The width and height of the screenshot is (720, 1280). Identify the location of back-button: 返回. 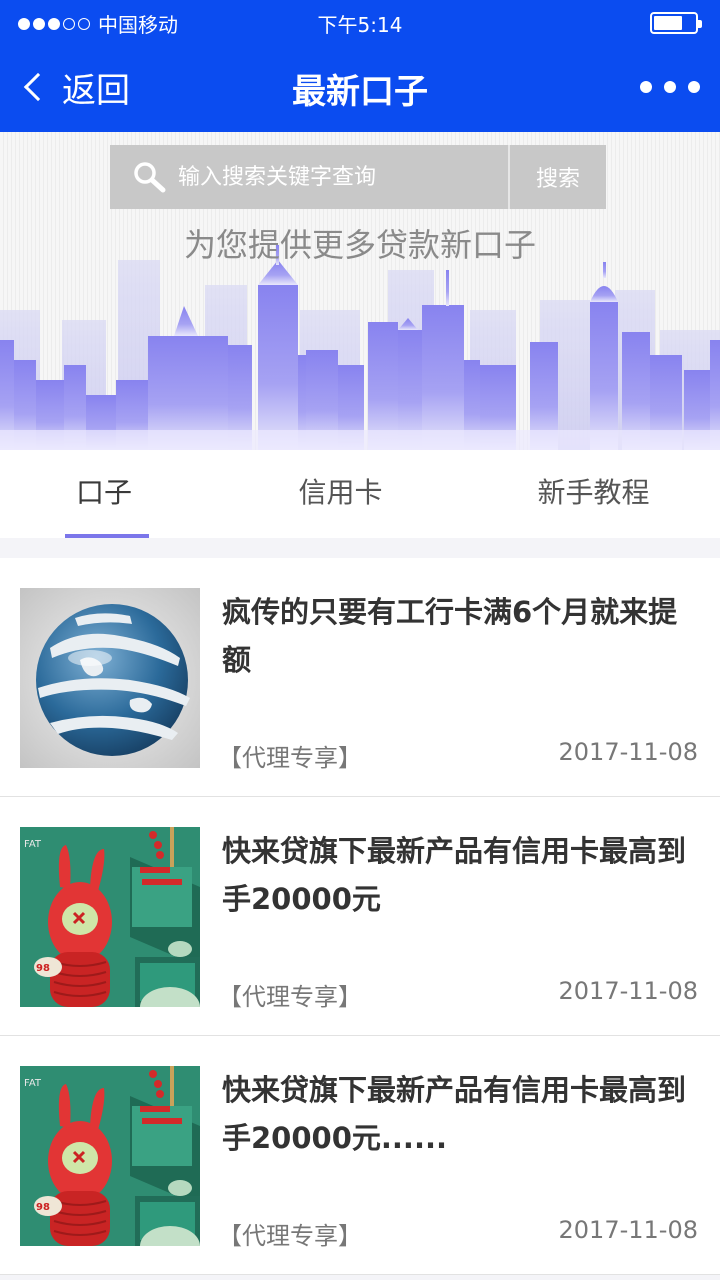
(75, 87).